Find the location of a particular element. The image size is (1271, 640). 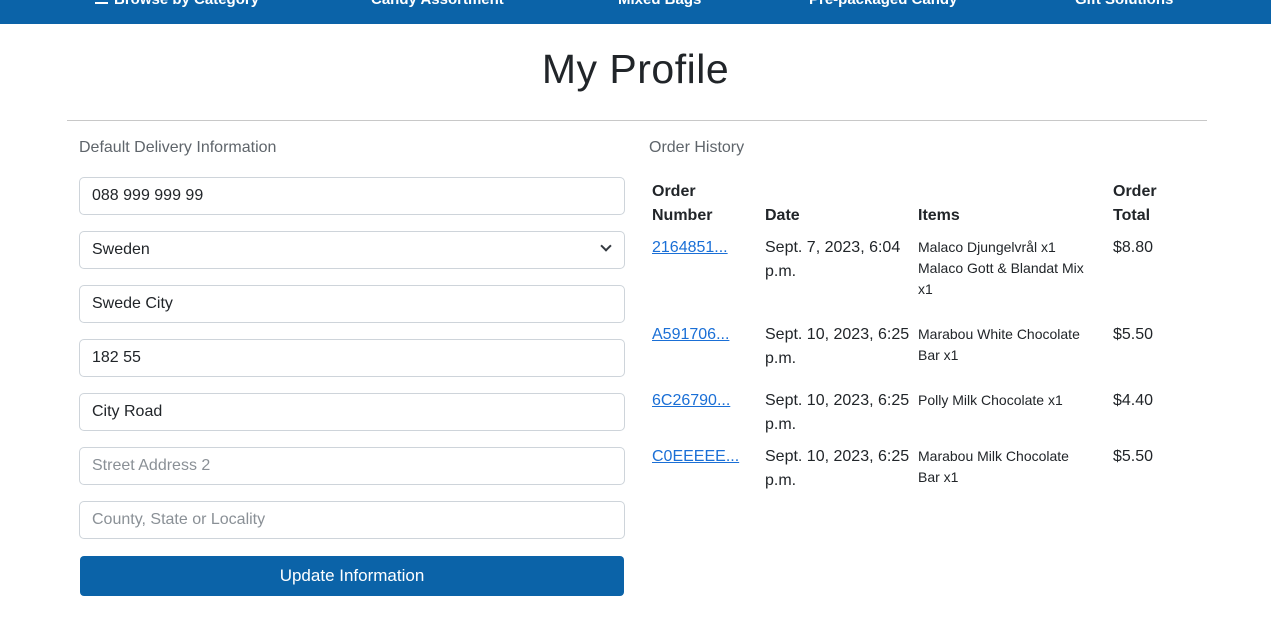

nav-gift-solutions: Gift Solutions is located at coordinates (1124, 4).